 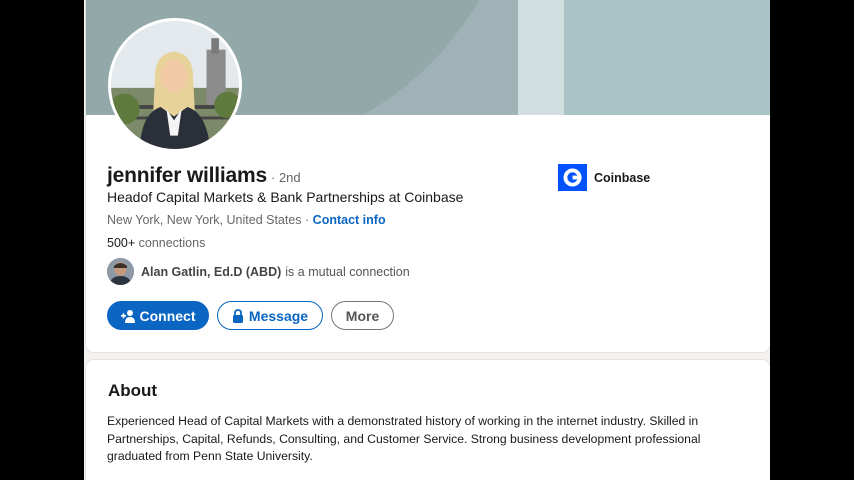 I want to click on mutual-connection-text: is a mutual connection, so click(x=347, y=271).